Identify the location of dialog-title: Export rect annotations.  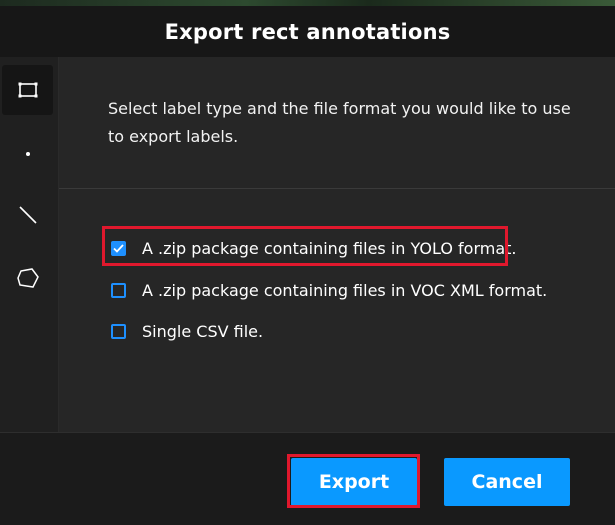
(307, 31).